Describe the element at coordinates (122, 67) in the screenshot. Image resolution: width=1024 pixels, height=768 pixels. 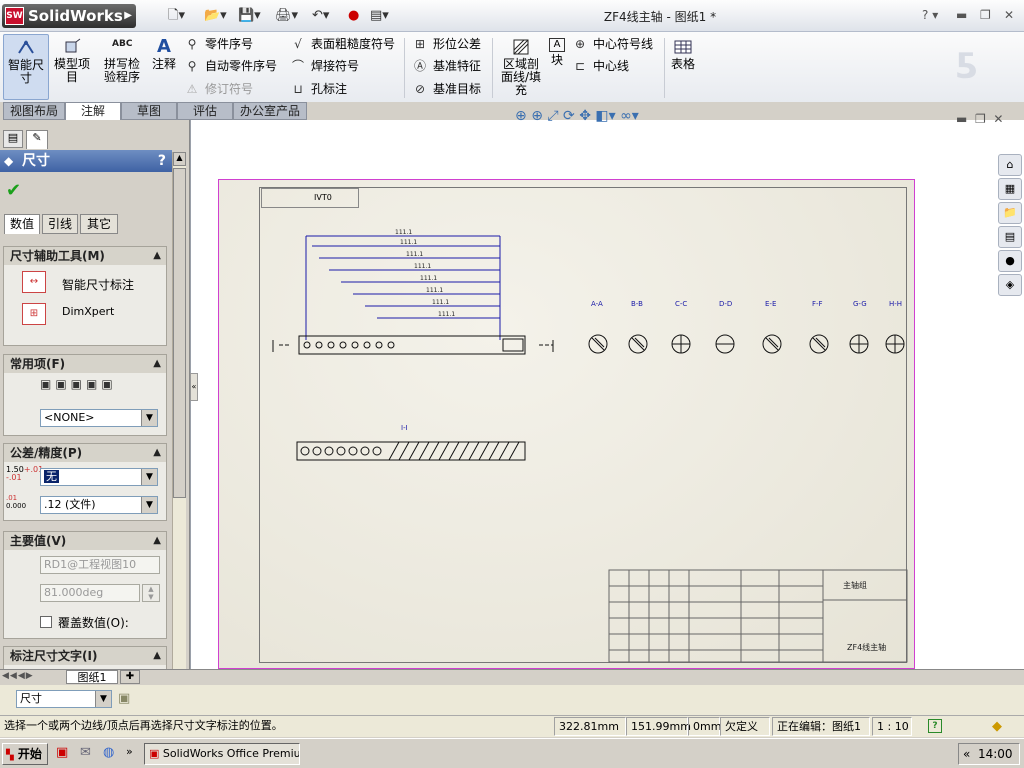
I see `spell-check-button: ABC 拼写检验程序` at that location.